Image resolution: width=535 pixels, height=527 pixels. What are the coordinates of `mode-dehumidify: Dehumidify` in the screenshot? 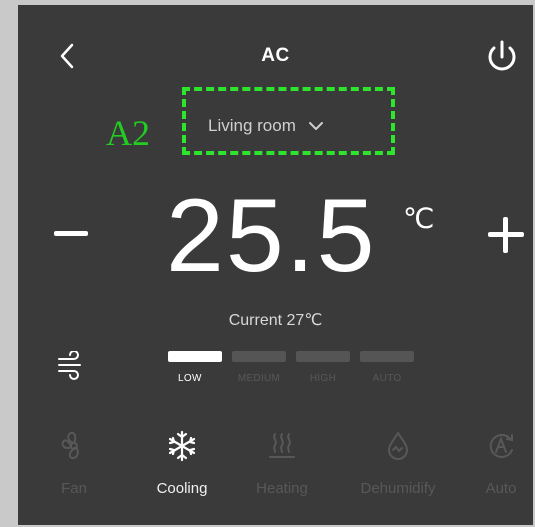 It's located at (398, 463).